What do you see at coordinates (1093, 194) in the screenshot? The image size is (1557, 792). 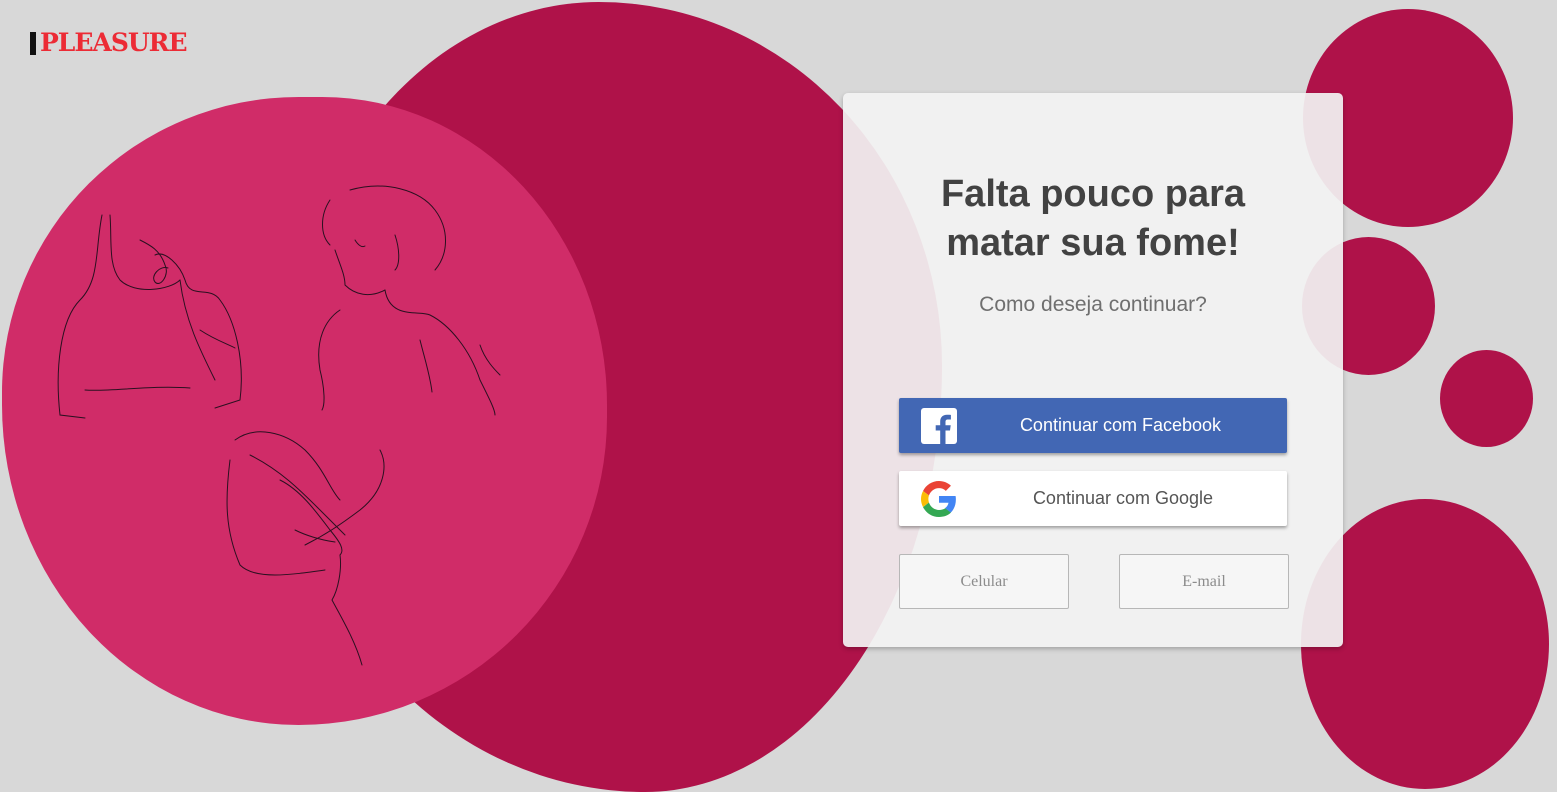 I see `card-title-line1: Falta pouco para` at bounding box center [1093, 194].